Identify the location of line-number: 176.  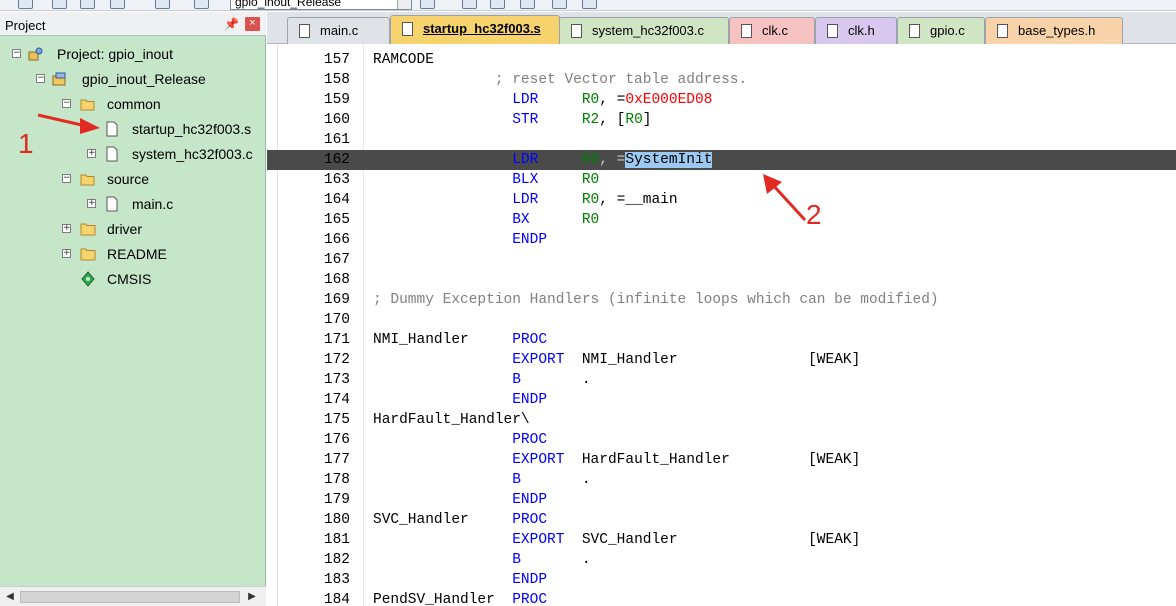
(336, 440).